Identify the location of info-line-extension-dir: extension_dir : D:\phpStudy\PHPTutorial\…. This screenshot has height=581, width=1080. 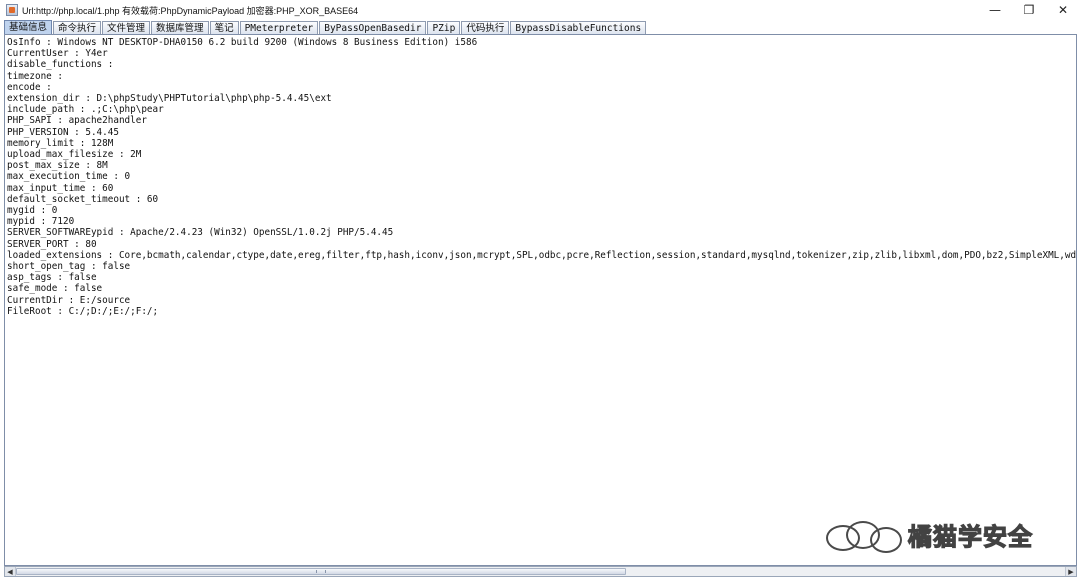
(169, 99).